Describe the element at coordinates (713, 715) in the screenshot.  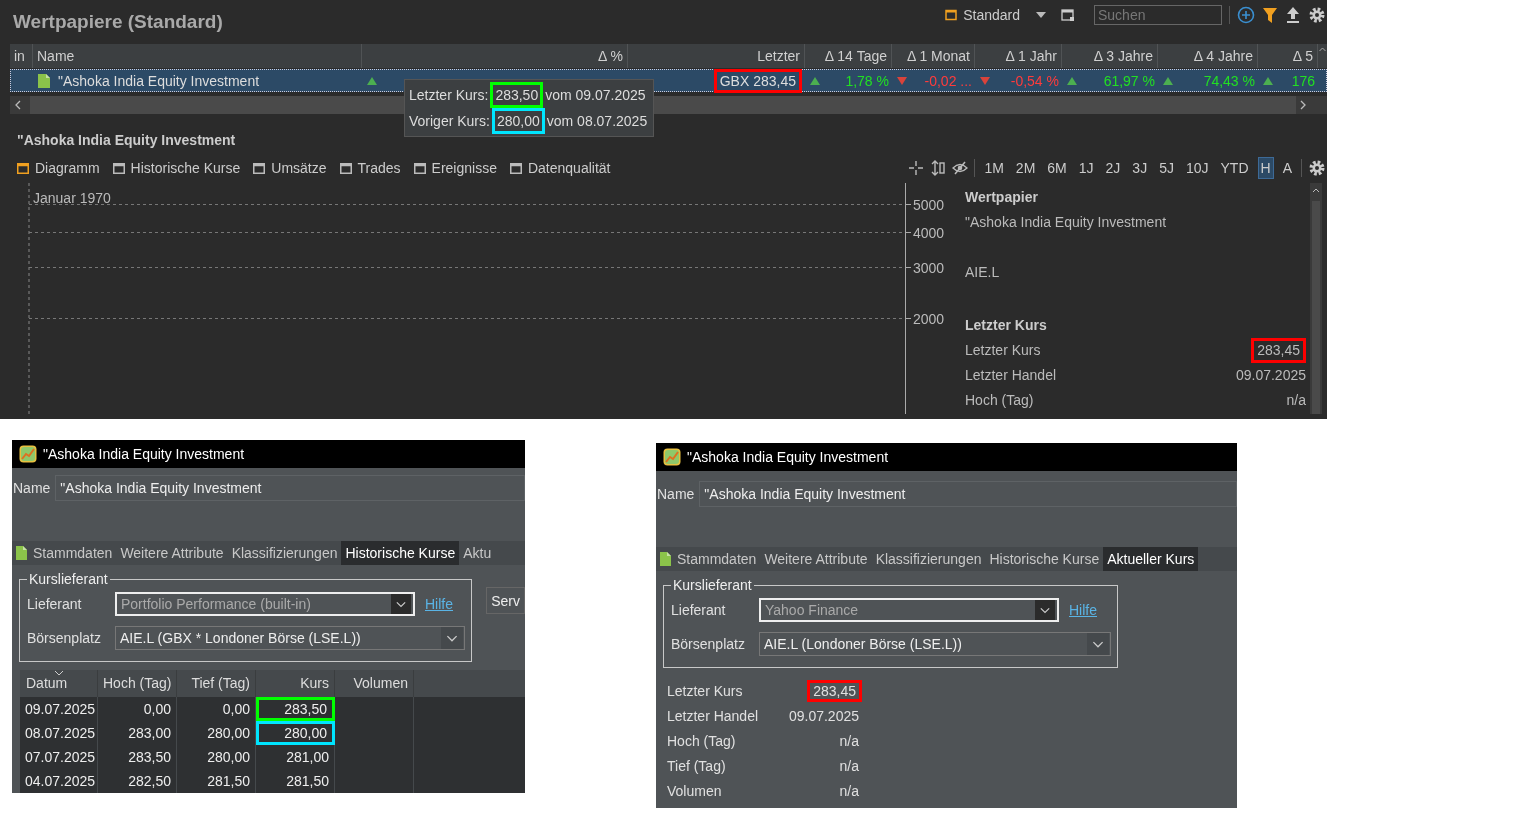
I see `field-label: Letzter Handel` at that location.